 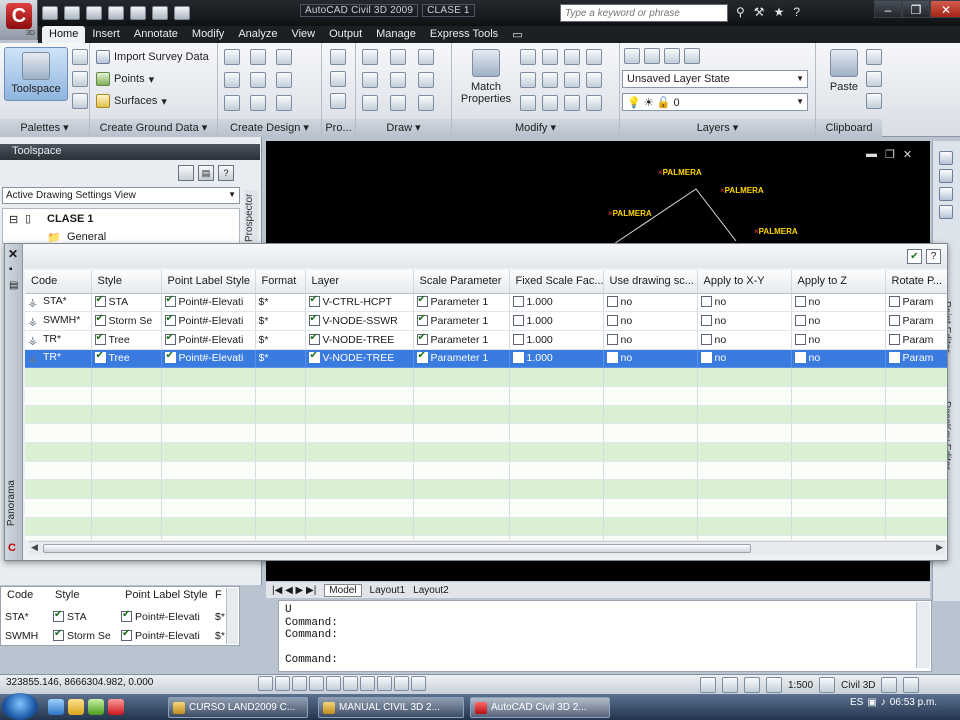 What do you see at coordinates (911, 685) in the screenshot?
I see `clean-screen-icon` at bounding box center [911, 685].